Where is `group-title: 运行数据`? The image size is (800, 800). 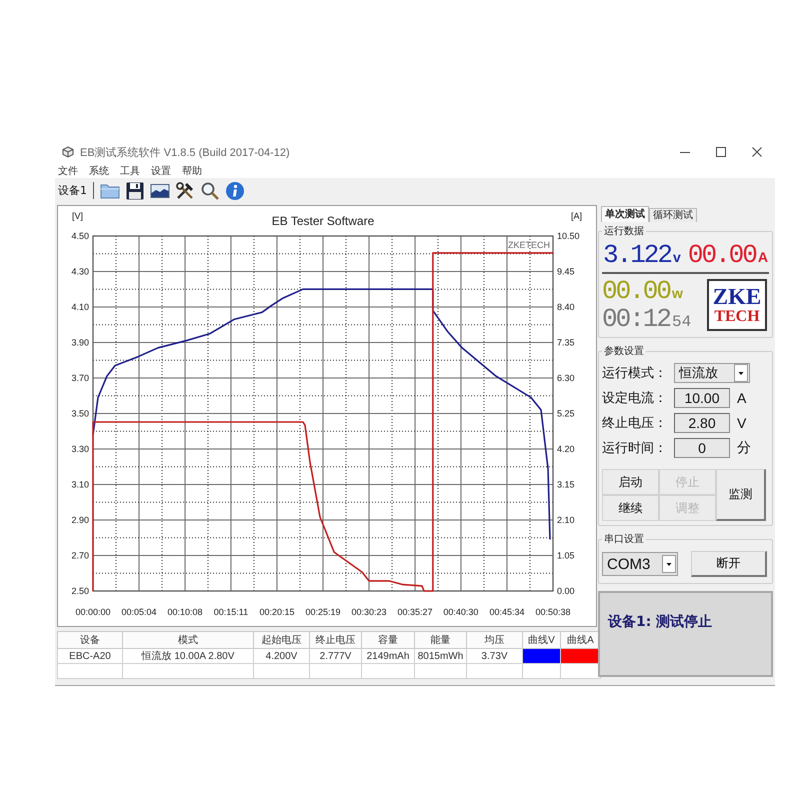 group-title: 运行数据 is located at coordinates (624, 231).